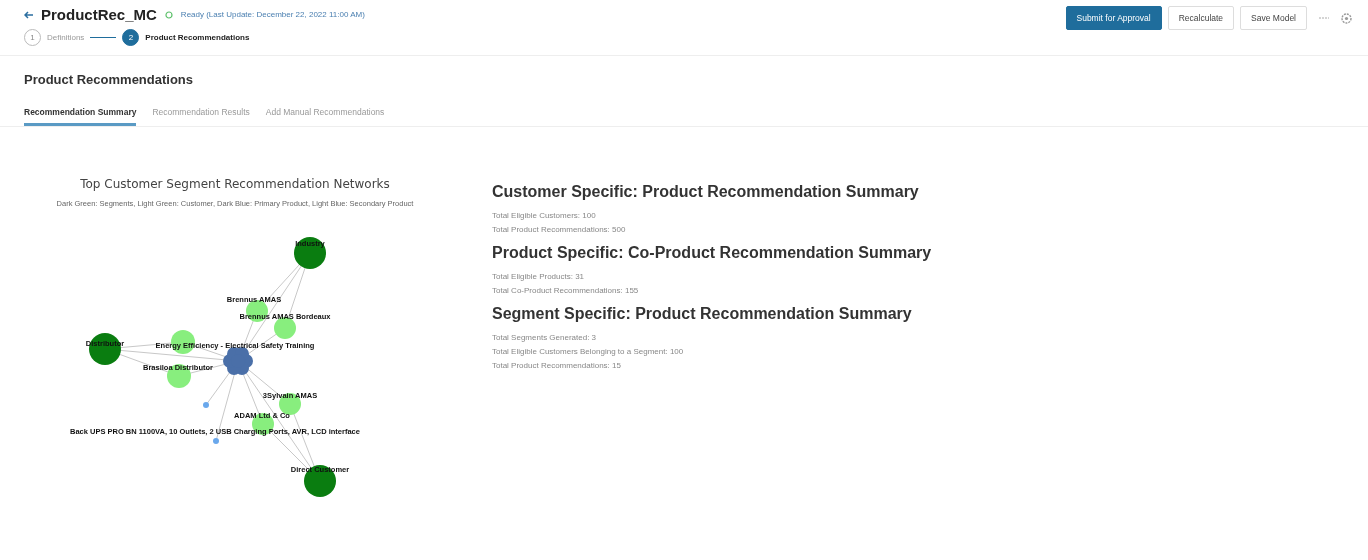 The width and height of the screenshot is (1368, 560). I want to click on settings-icon, so click(1346, 18).